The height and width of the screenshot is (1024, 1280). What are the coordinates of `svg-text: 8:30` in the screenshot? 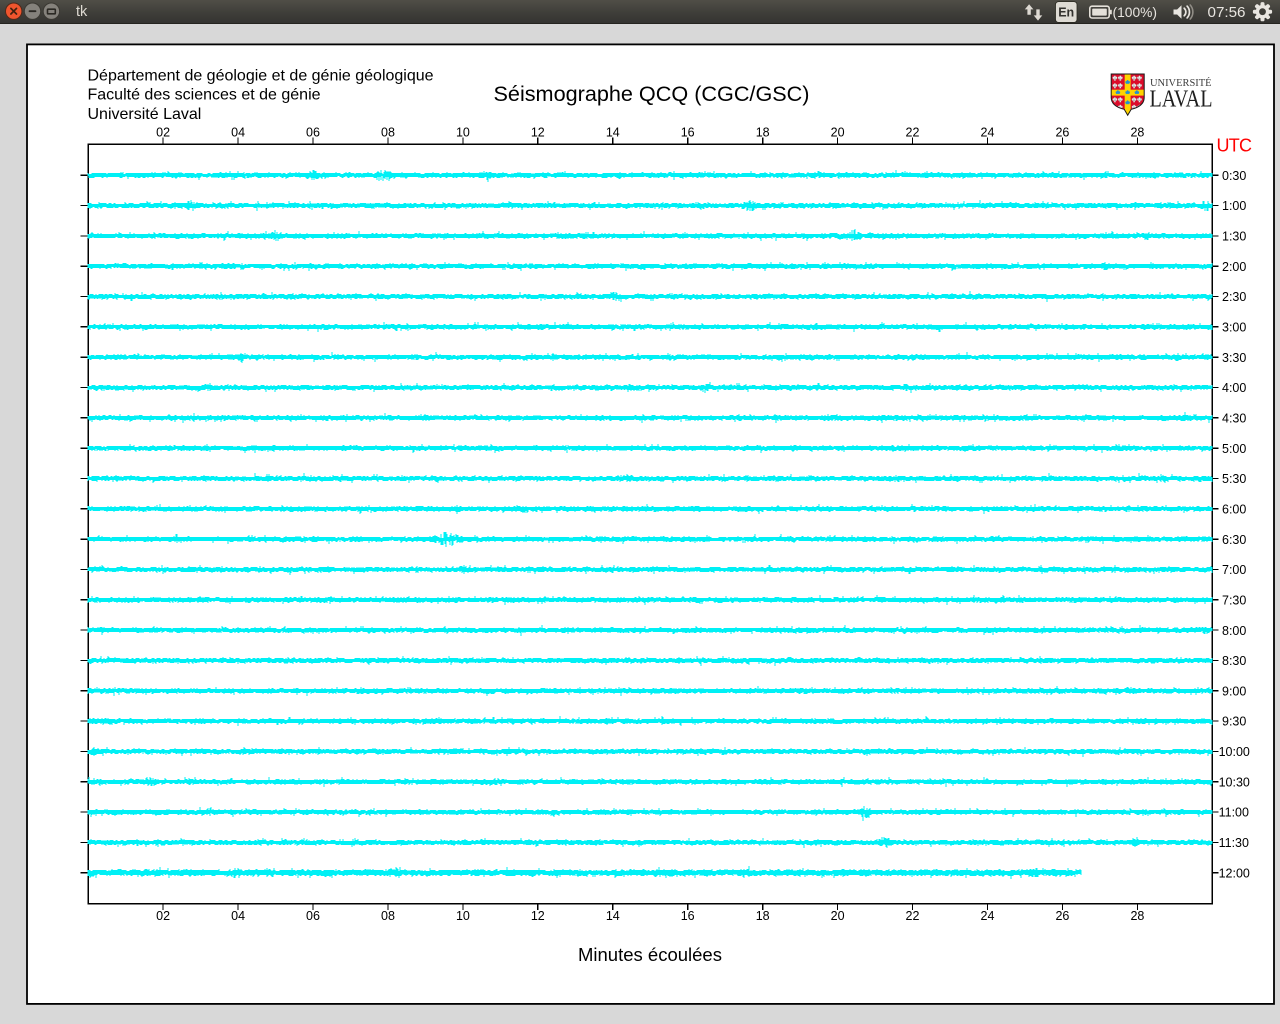 It's located at (1234, 661).